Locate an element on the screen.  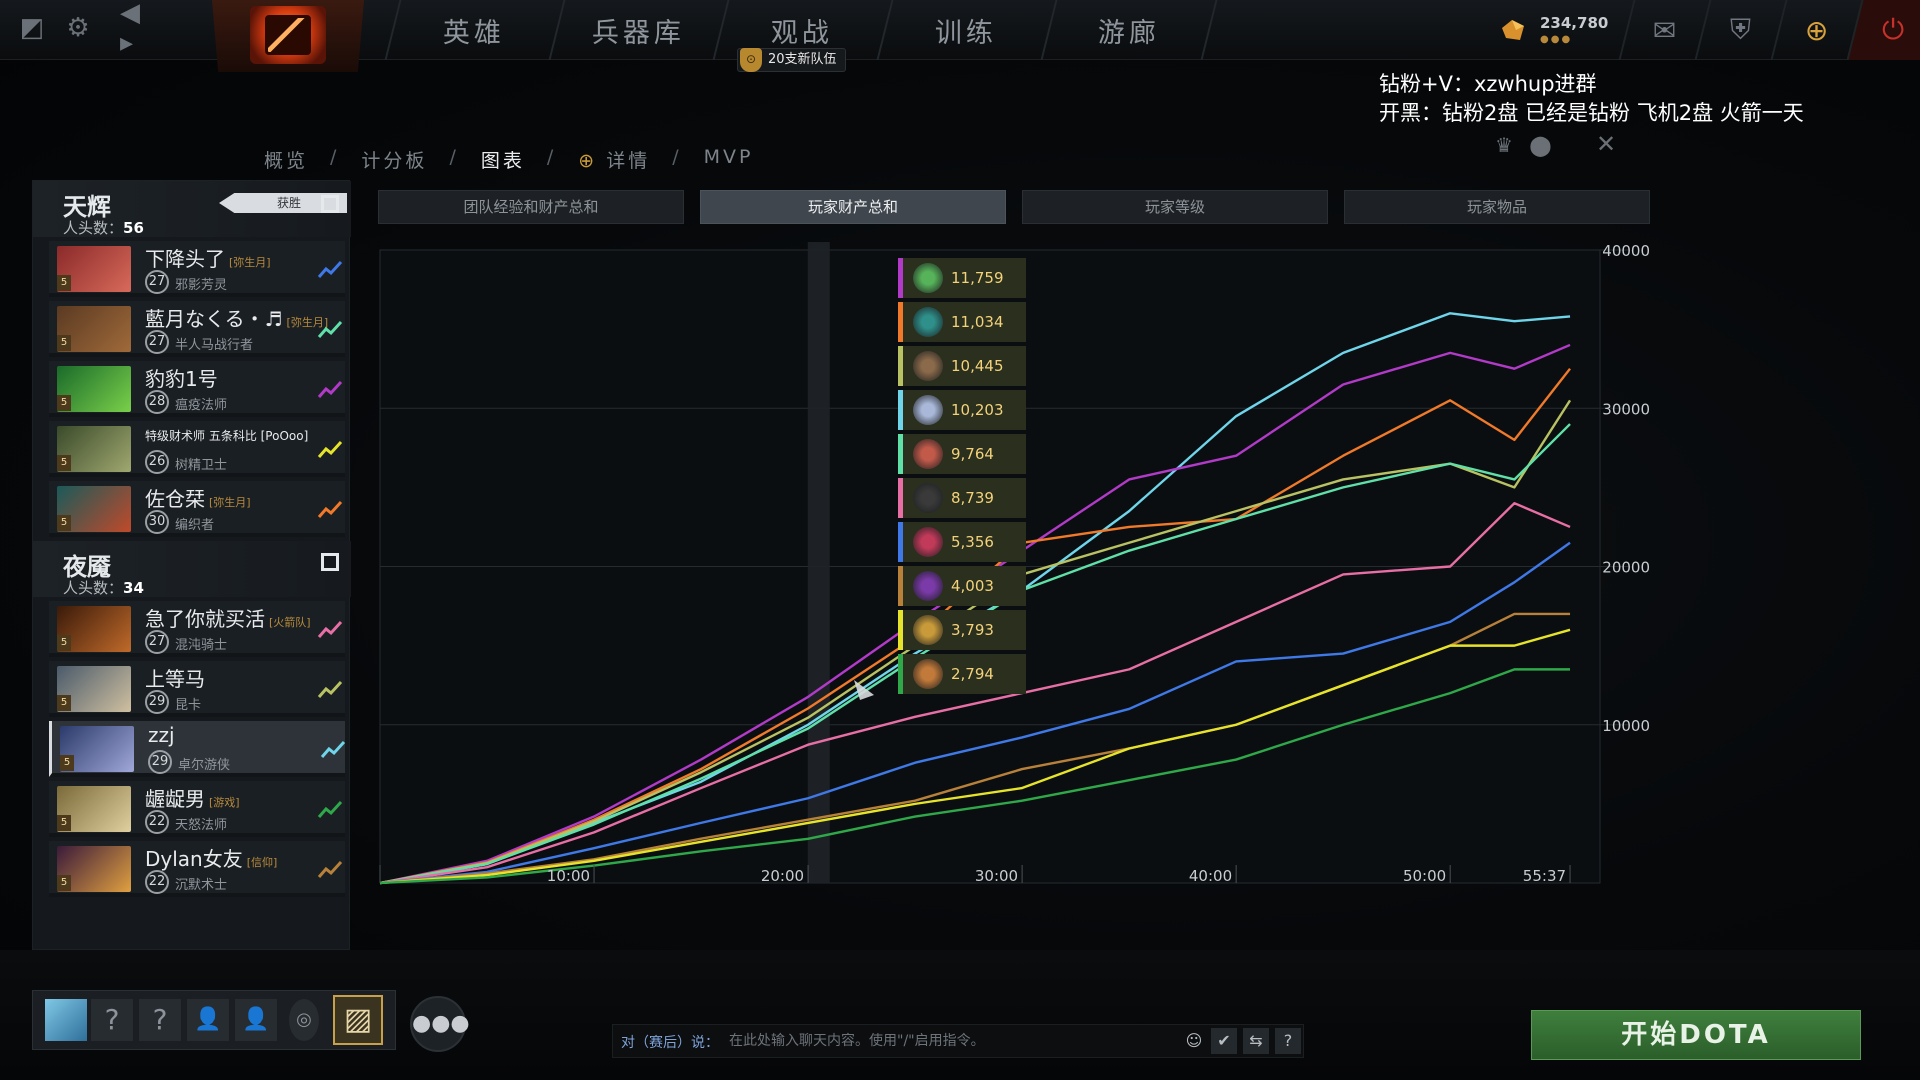
tooltip-networth-value: 3,793 is located at coordinates (972, 630).